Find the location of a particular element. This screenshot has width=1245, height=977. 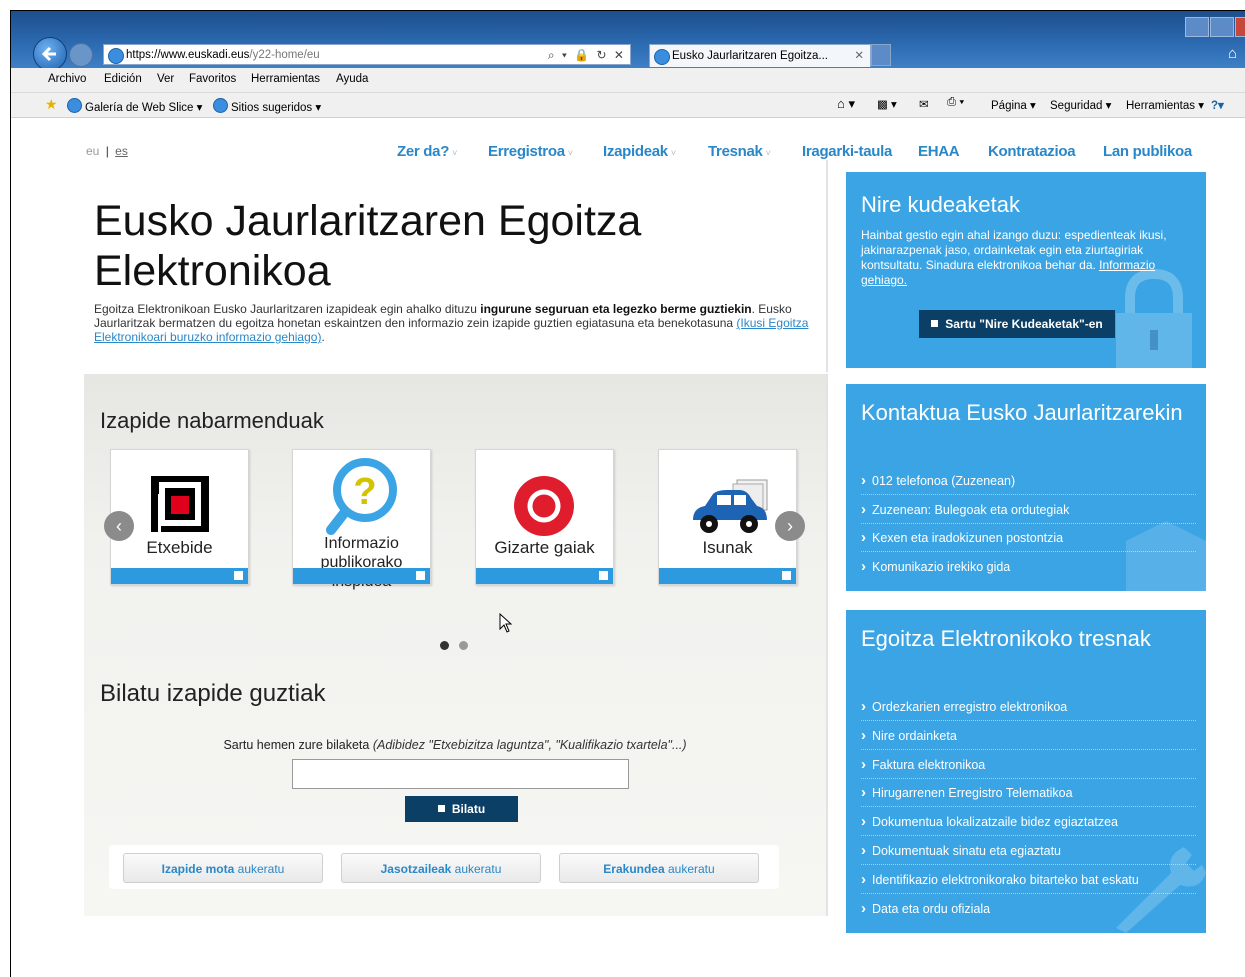

card-label: Isunak is located at coordinates (727, 547).